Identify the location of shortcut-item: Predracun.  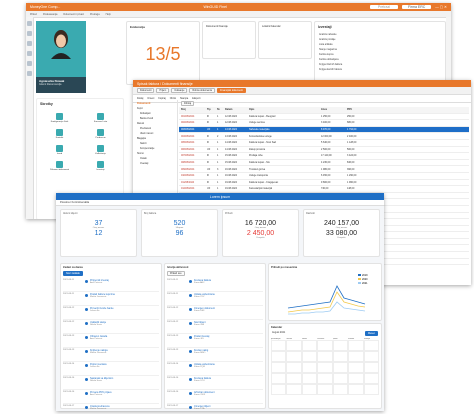
(100, 134).